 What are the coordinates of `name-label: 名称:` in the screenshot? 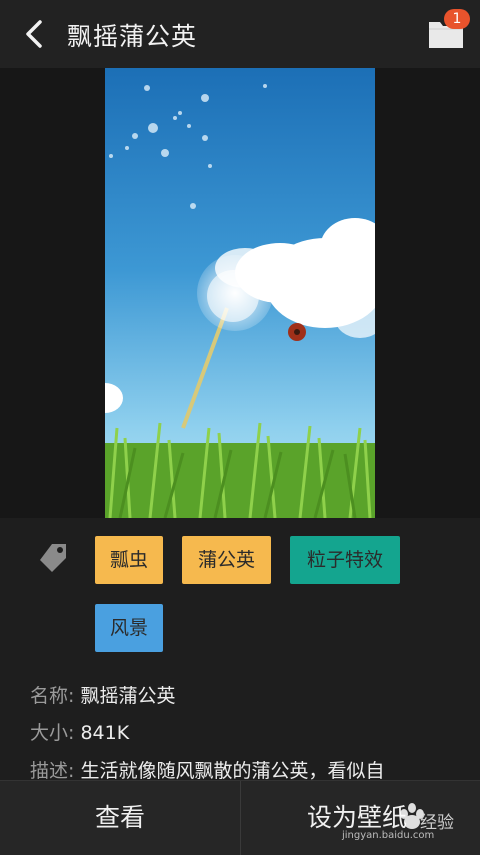 It's located at (52, 696).